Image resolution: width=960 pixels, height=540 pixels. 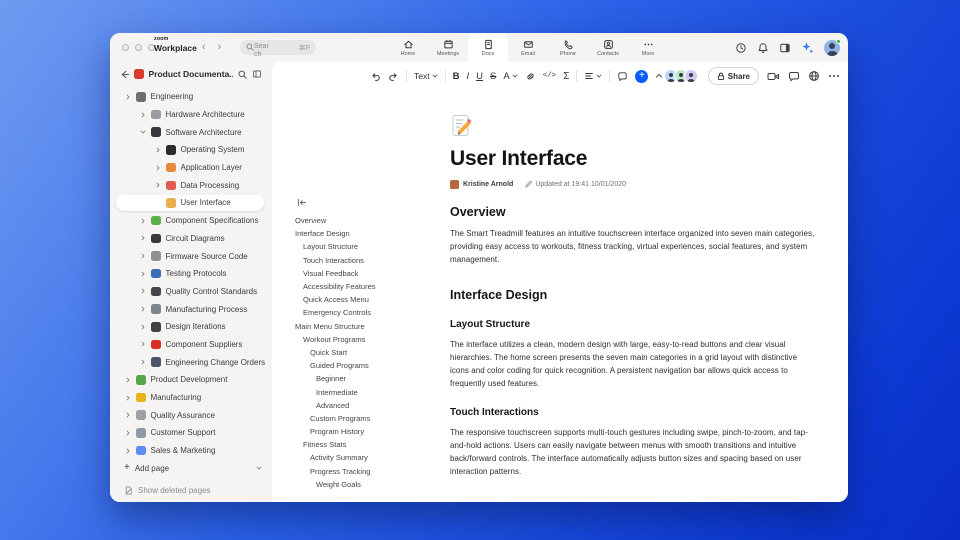 I want to click on insert-plus-button: +, so click(x=642, y=76).